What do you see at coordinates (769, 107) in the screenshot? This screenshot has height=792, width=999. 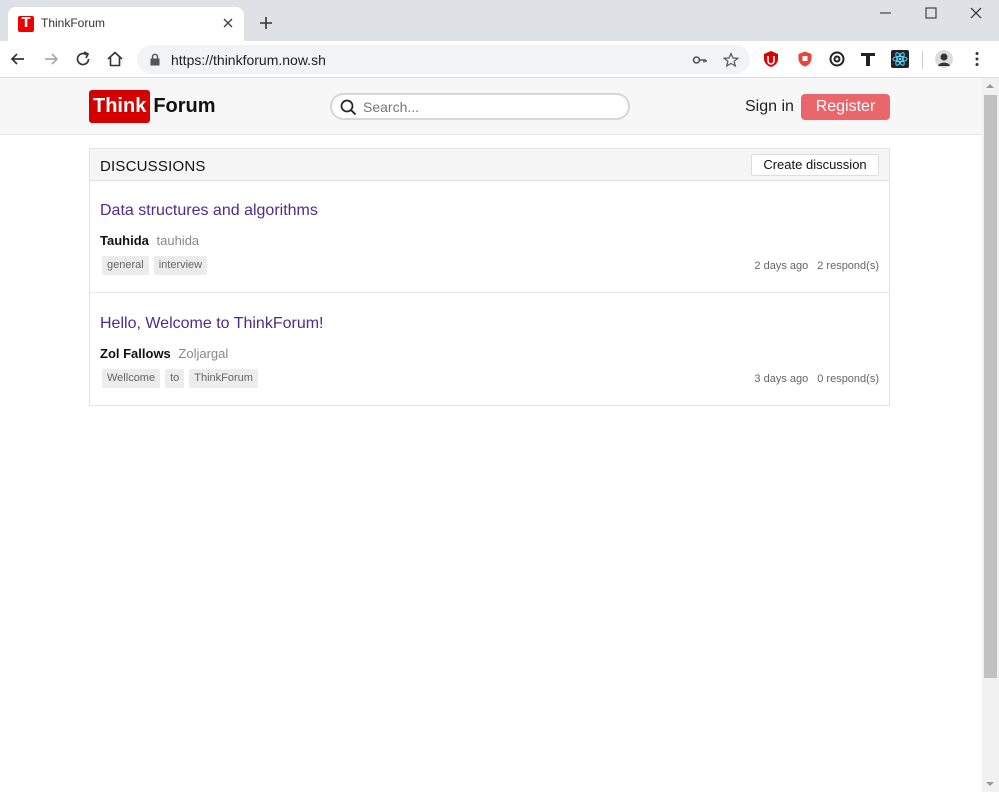 I see `sign-in-link: Sign in` at bounding box center [769, 107].